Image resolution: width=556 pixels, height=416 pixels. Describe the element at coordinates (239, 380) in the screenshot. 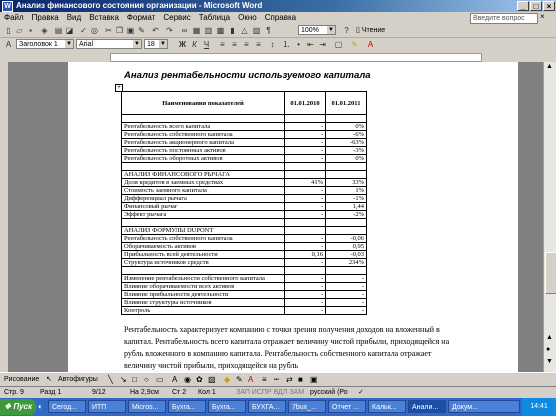

I see `line-color-icon: ✎` at that location.